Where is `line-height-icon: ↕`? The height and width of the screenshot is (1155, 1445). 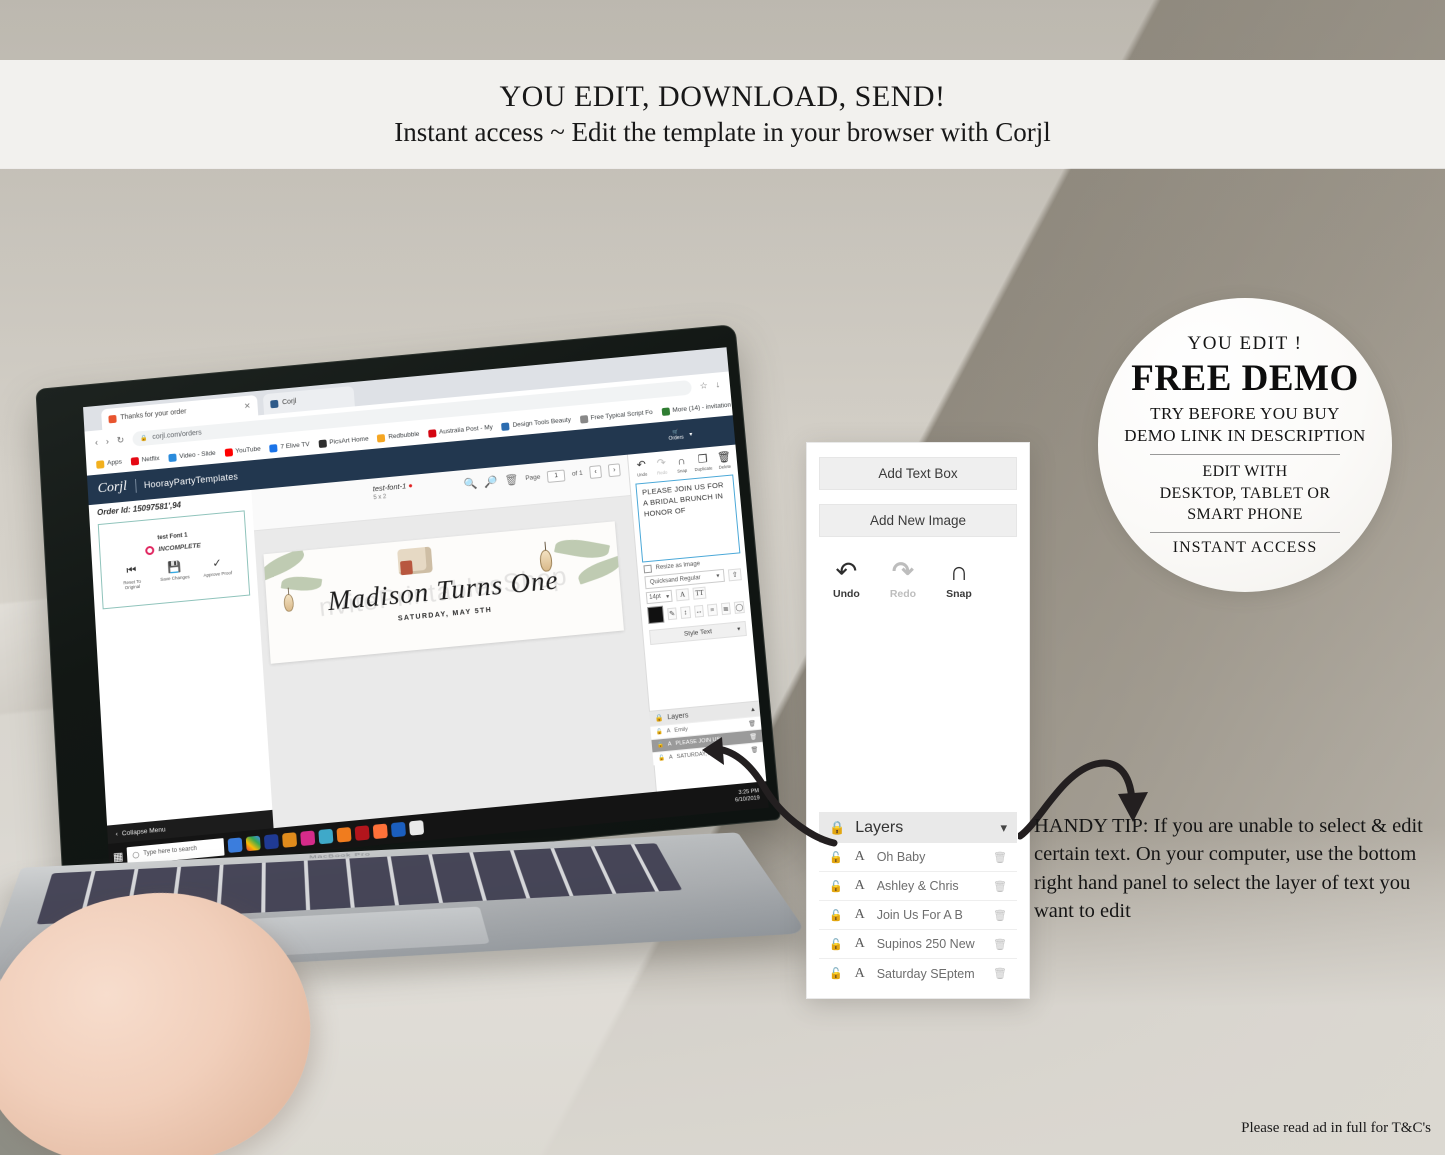 line-height-icon: ↕ is located at coordinates (685, 612).